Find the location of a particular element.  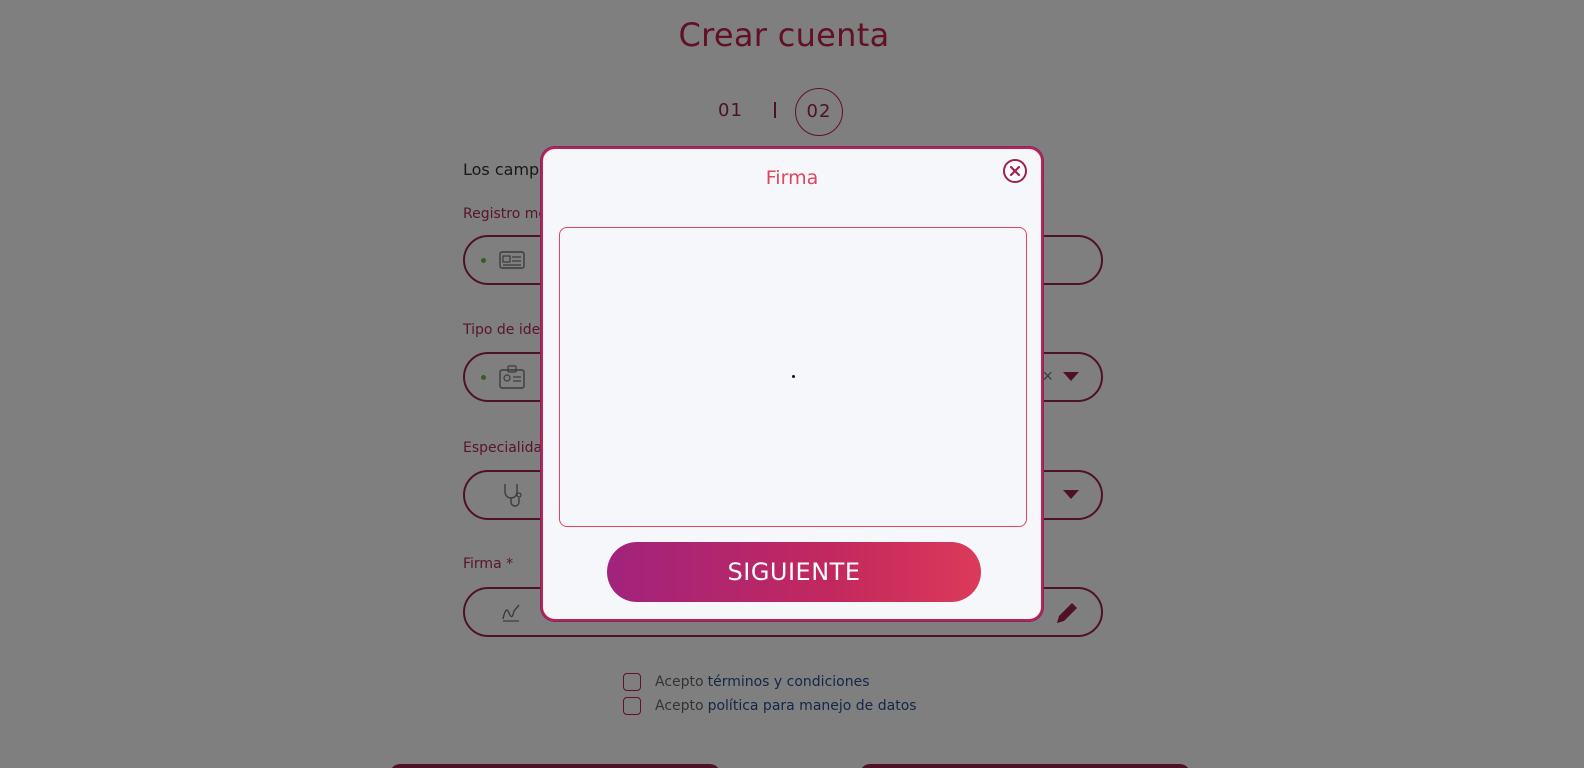

signature-canvas is located at coordinates (793, 377).